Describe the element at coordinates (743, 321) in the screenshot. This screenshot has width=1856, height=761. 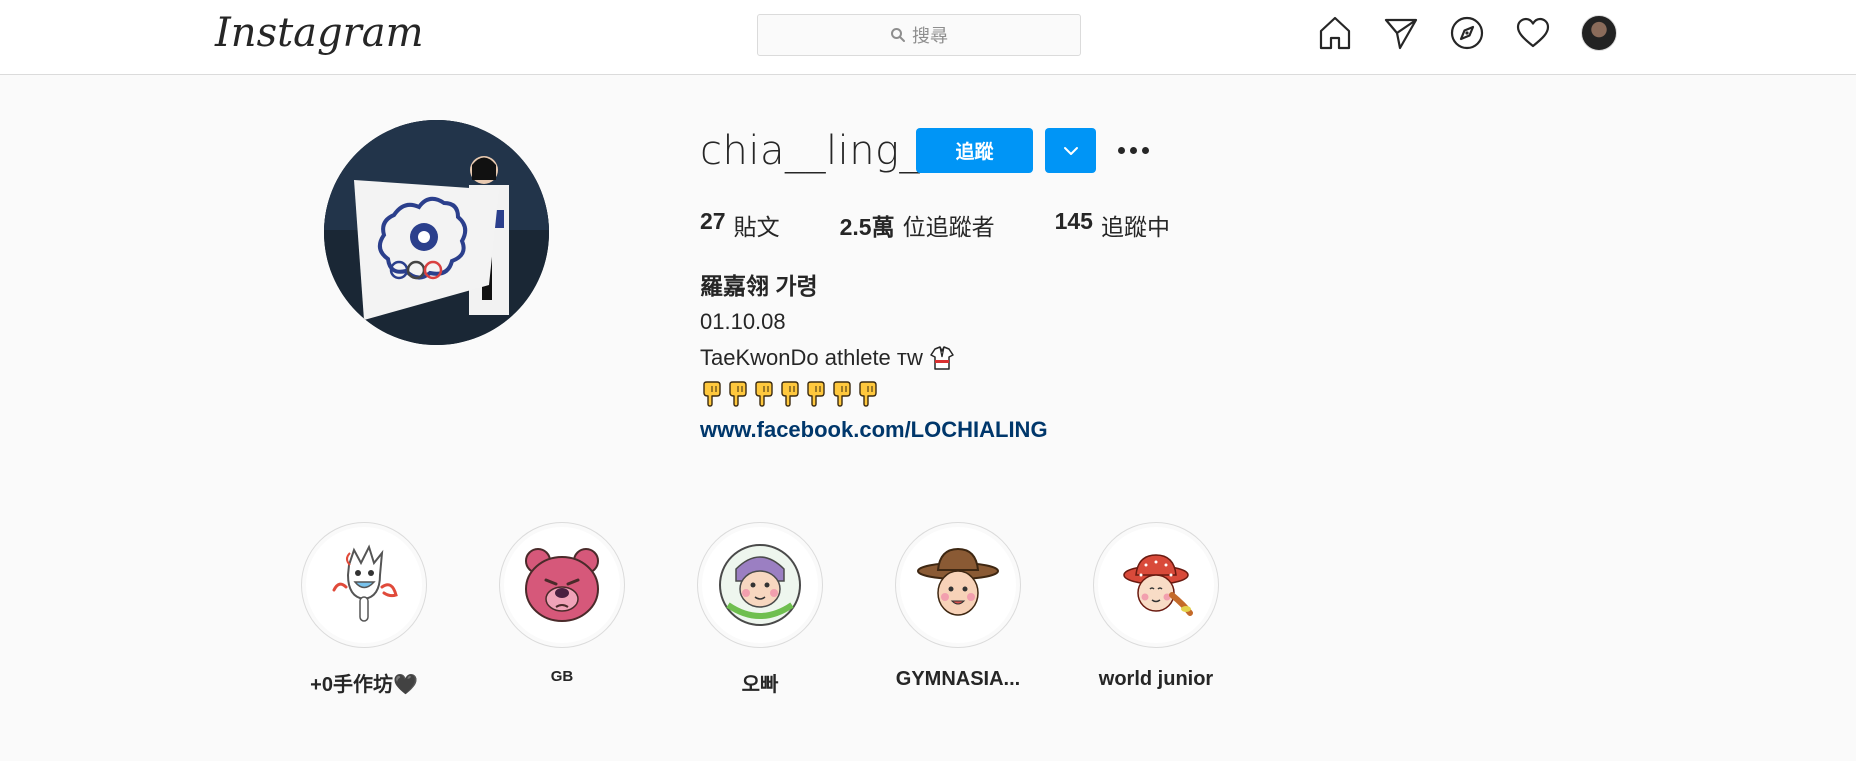
I see `bio-line-date: 01.10.08` at that location.